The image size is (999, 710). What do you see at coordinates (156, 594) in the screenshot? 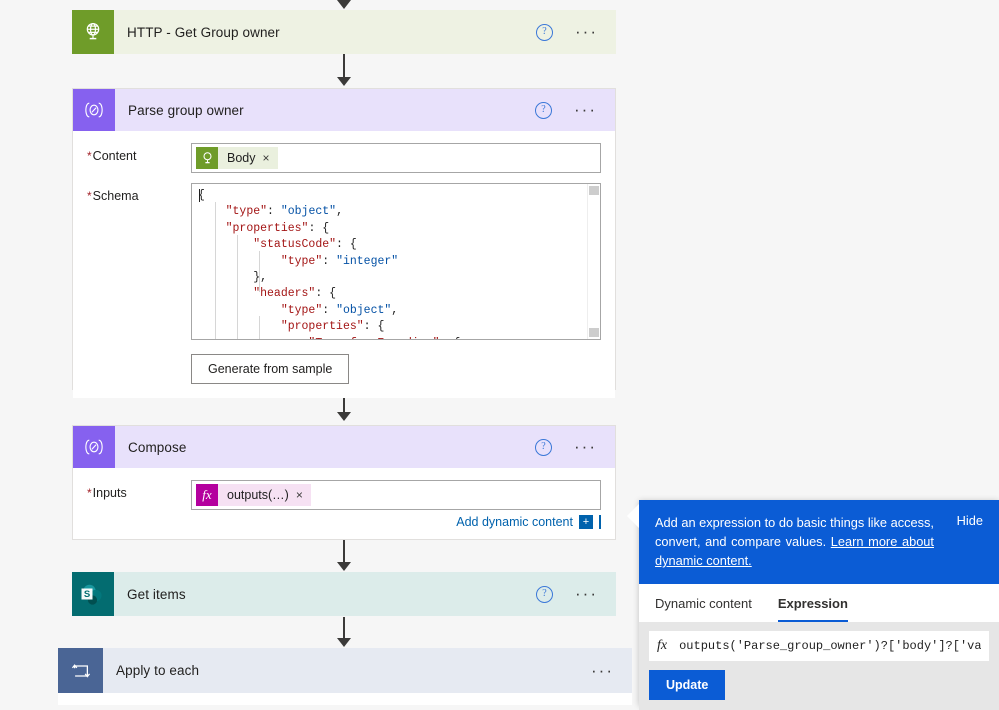
I see `step-title-getitems: Get items` at bounding box center [156, 594].